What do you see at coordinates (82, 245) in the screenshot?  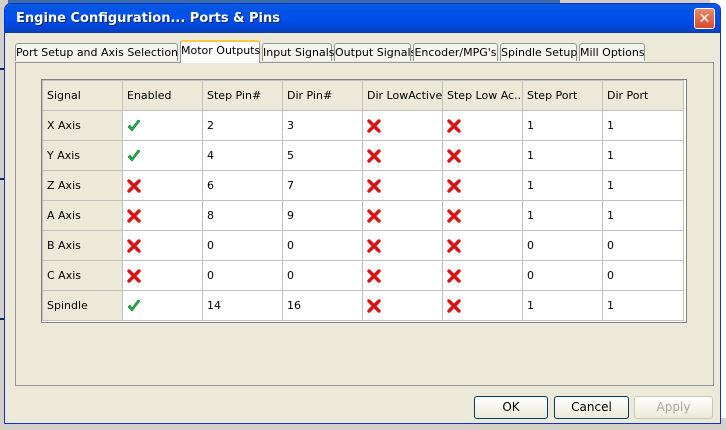 I see `signal-cell: B Axis` at bounding box center [82, 245].